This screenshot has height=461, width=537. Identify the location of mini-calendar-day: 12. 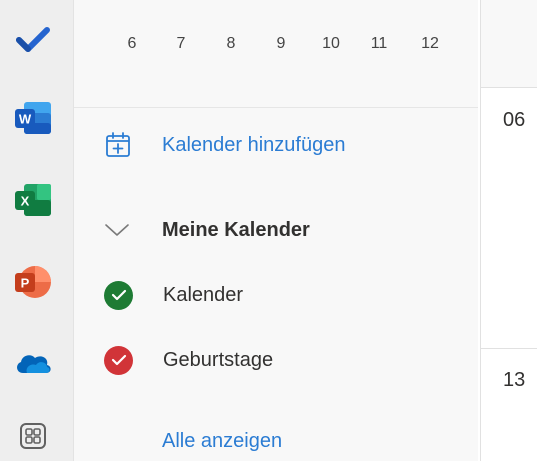
(430, 44).